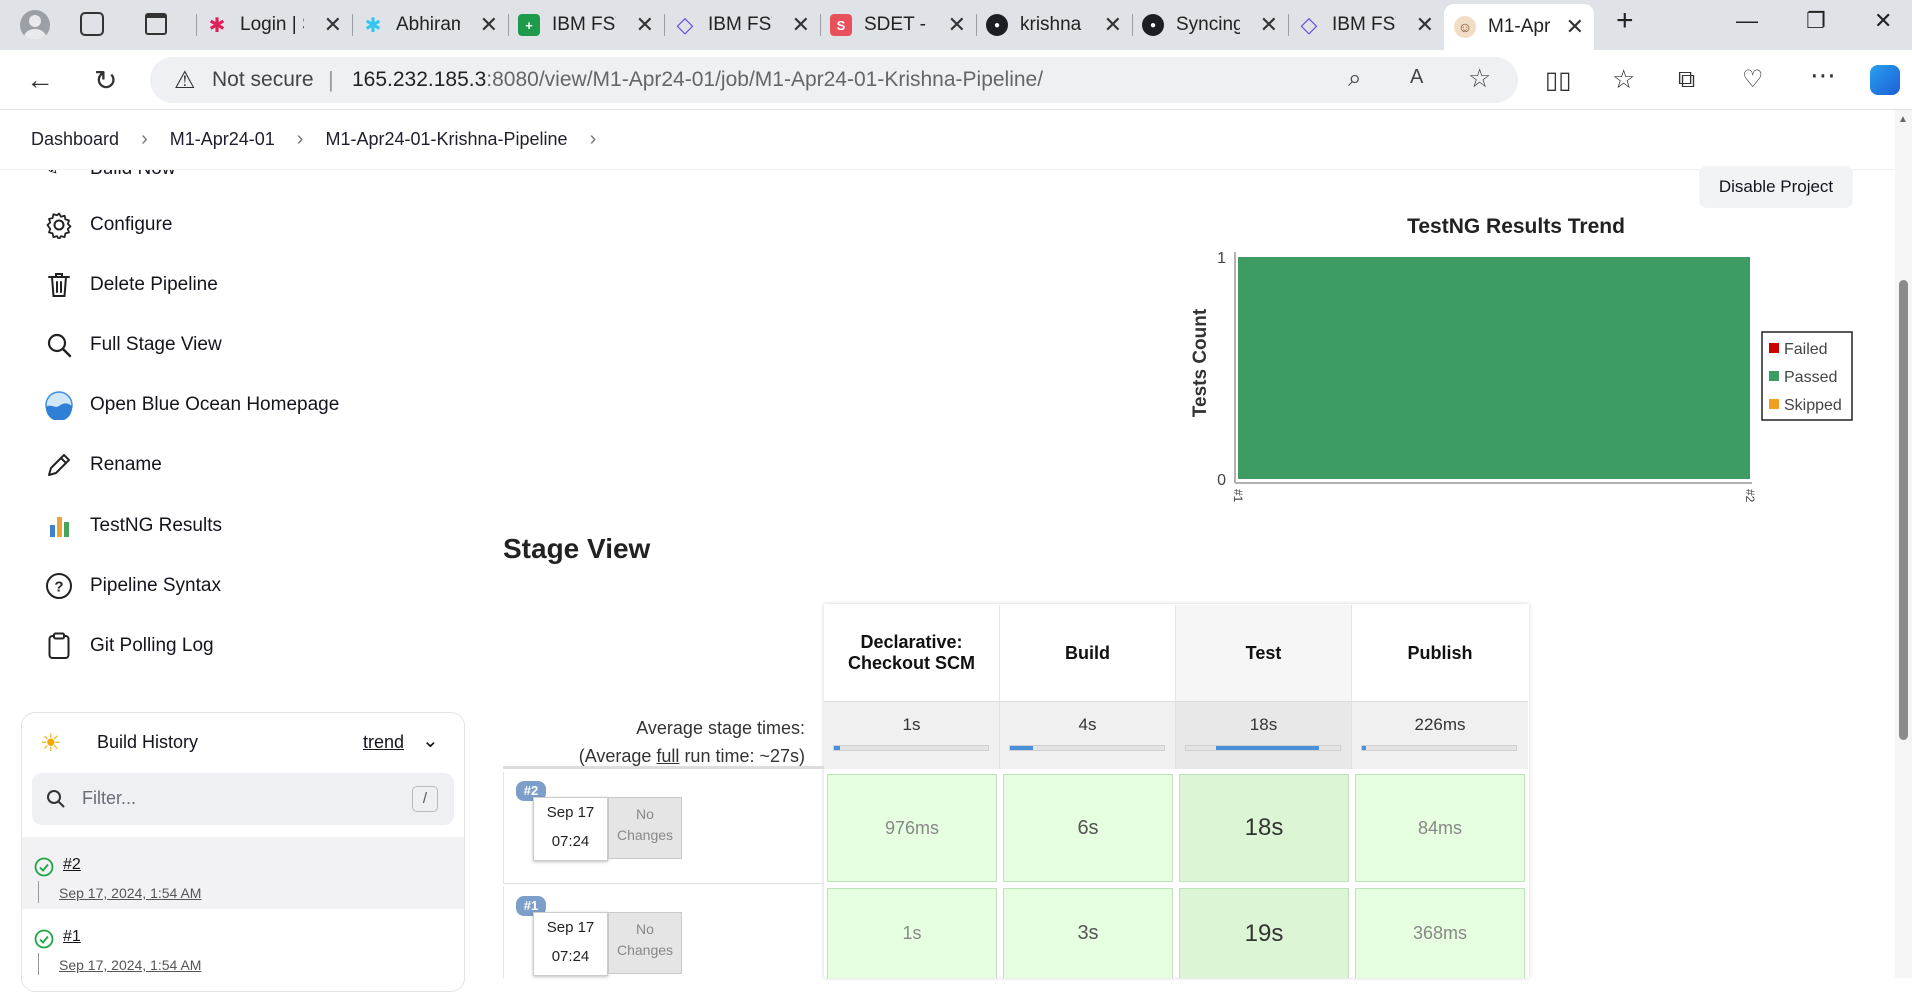 Image resolution: width=1912 pixels, height=992 pixels. I want to click on full-run-link: full, so click(667, 756).